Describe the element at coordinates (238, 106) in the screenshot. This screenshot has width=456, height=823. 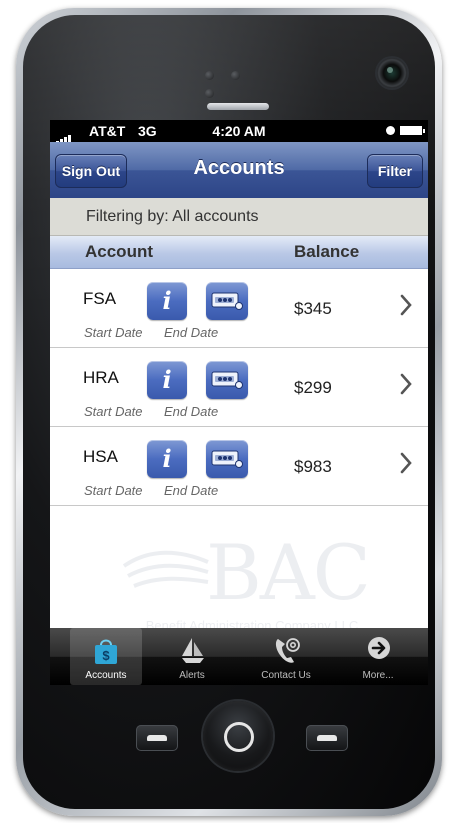
I see `earpiece-speaker` at that location.